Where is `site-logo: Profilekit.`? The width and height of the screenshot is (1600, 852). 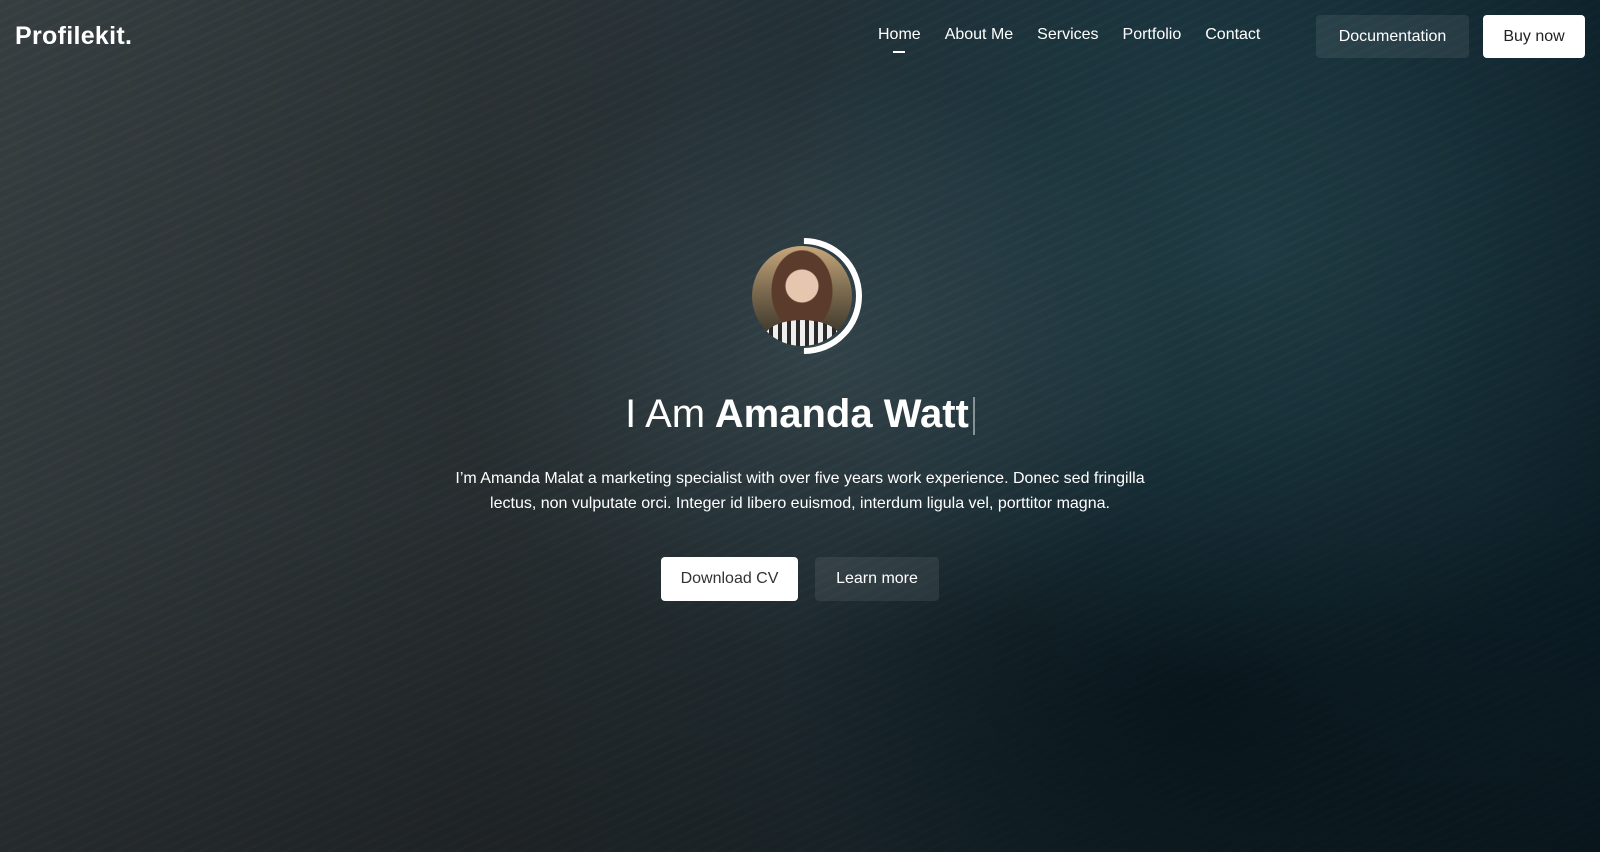
site-logo: Profilekit. is located at coordinates (73, 36).